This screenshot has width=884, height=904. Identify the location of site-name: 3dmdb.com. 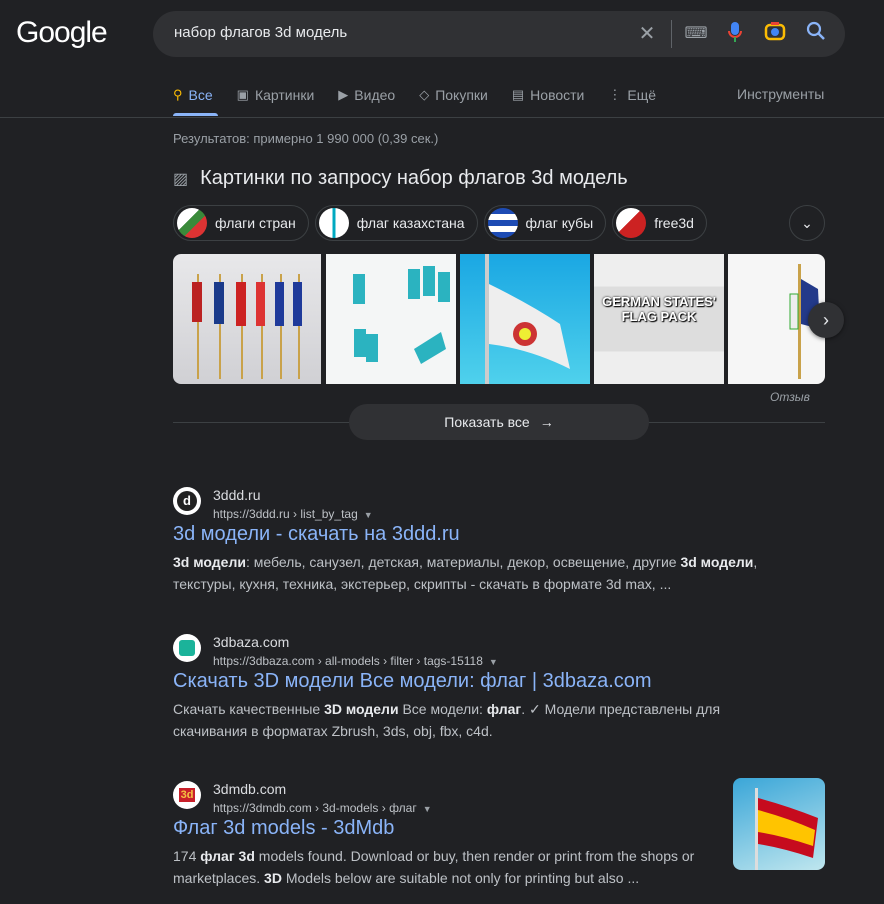
(249, 789).